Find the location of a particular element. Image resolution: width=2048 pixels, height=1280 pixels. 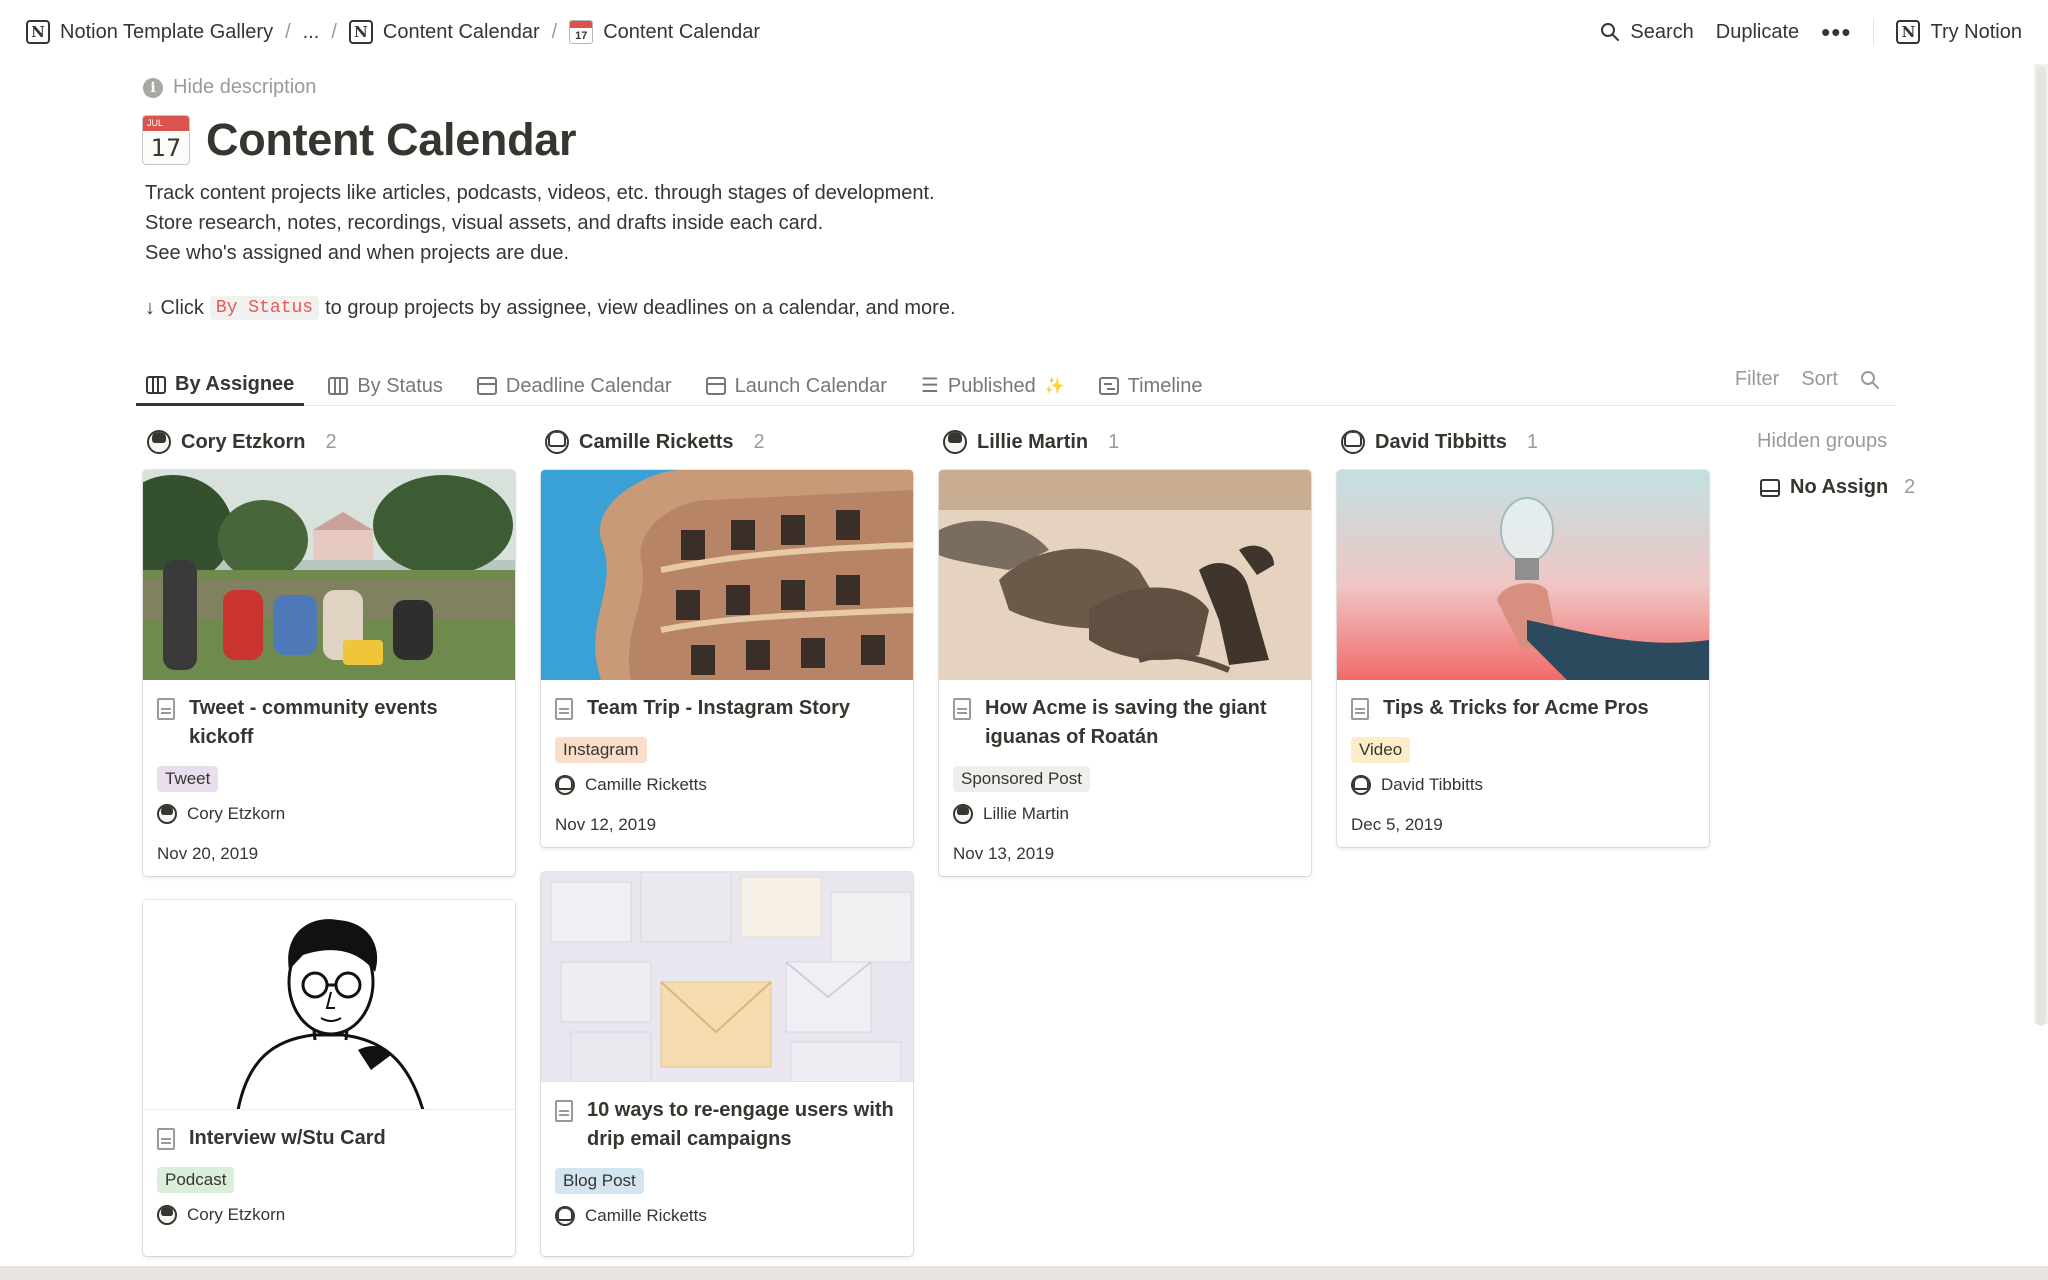

card-date: Nov 12, 2019 is located at coordinates (606, 824).